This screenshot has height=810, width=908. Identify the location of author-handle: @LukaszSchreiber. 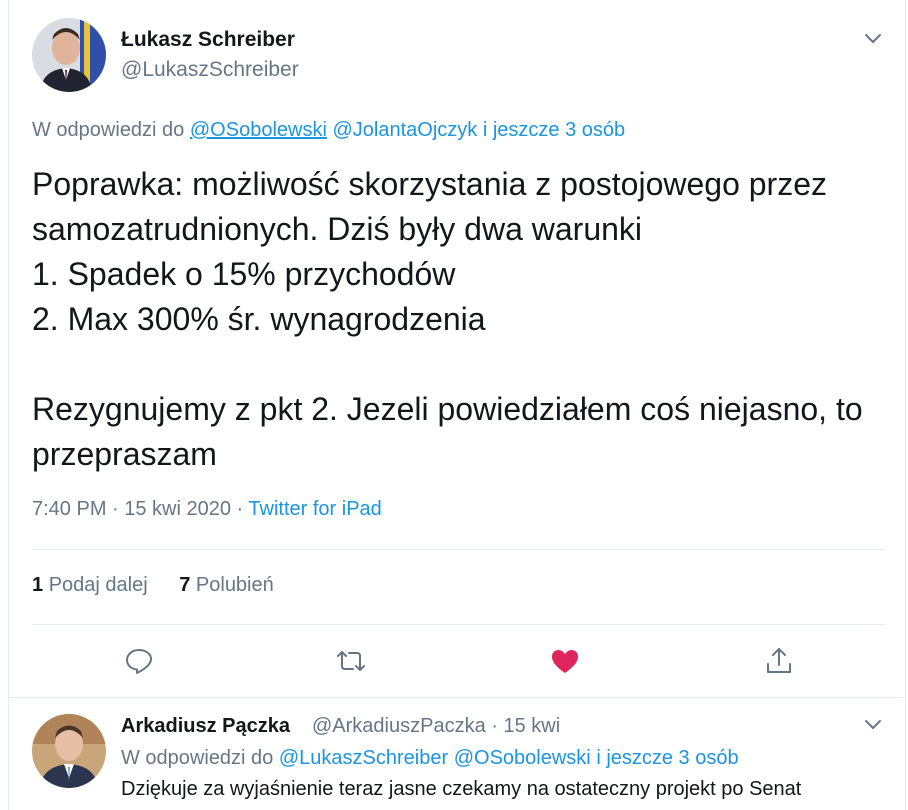
(210, 70).